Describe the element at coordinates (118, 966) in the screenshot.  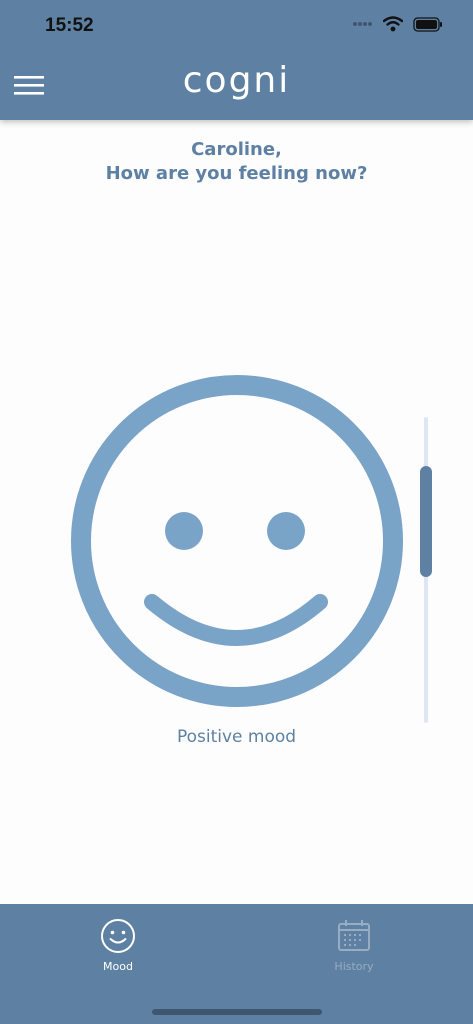
I see `tab-mood-label: Mood` at that location.